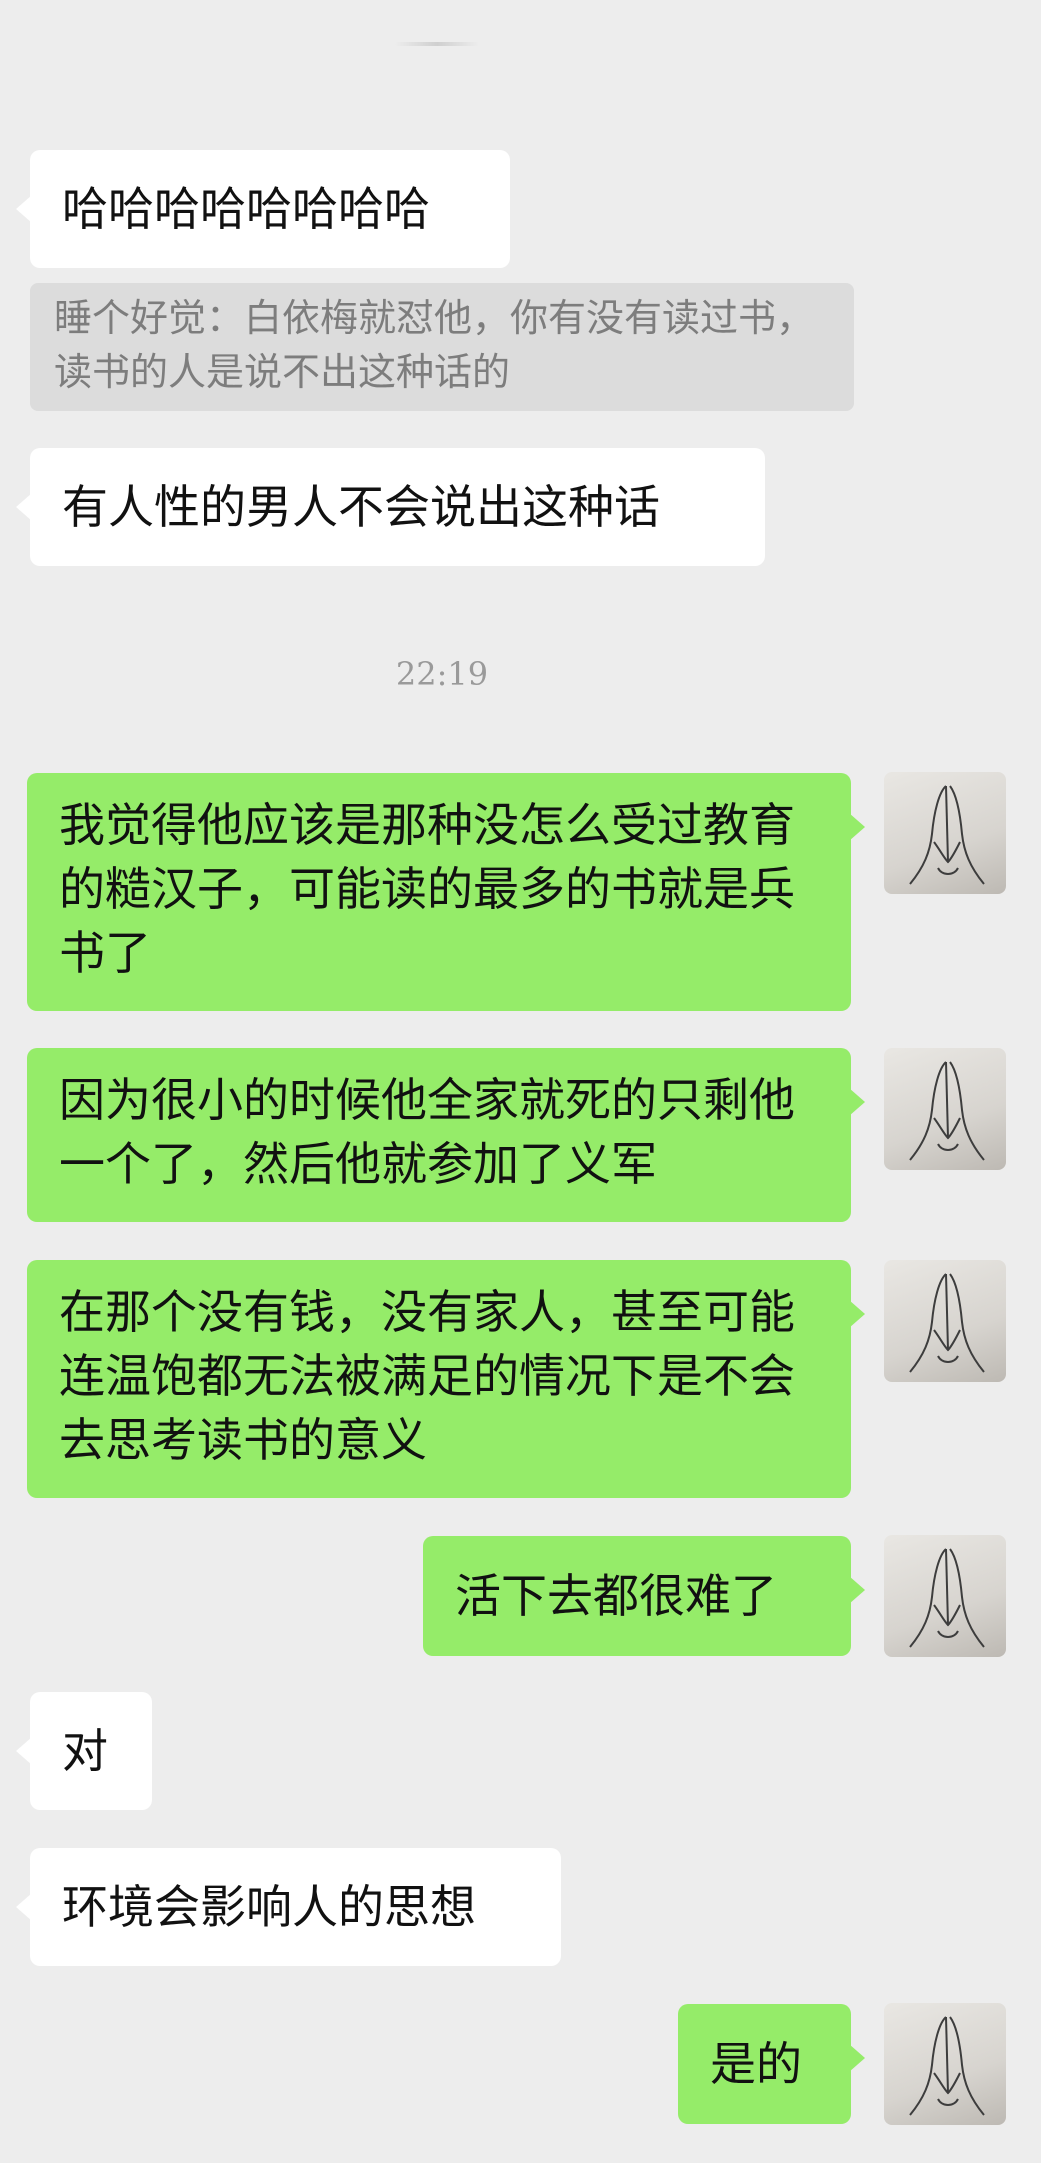 This screenshot has width=1041, height=2163. Describe the element at coordinates (427, 1132) in the screenshot. I see `message-text: 因为很小的时候他全家就死的只剩他一个了，然后他就参加了义军` at that location.